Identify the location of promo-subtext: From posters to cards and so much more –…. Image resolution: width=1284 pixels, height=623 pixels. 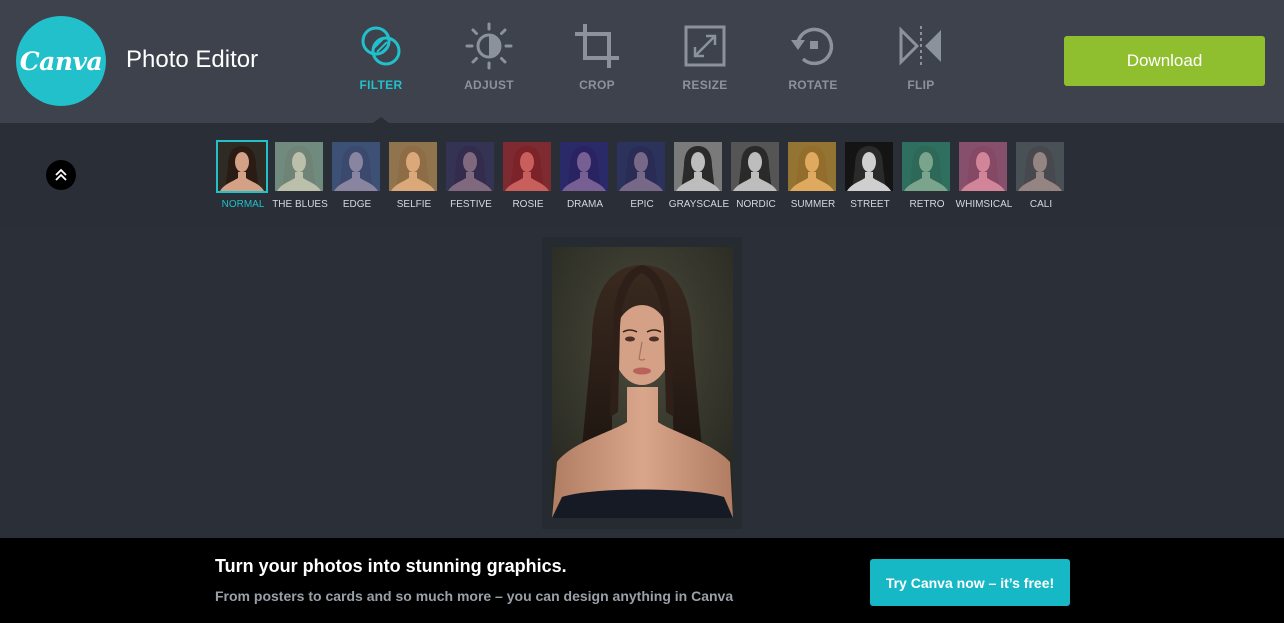
(474, 596).